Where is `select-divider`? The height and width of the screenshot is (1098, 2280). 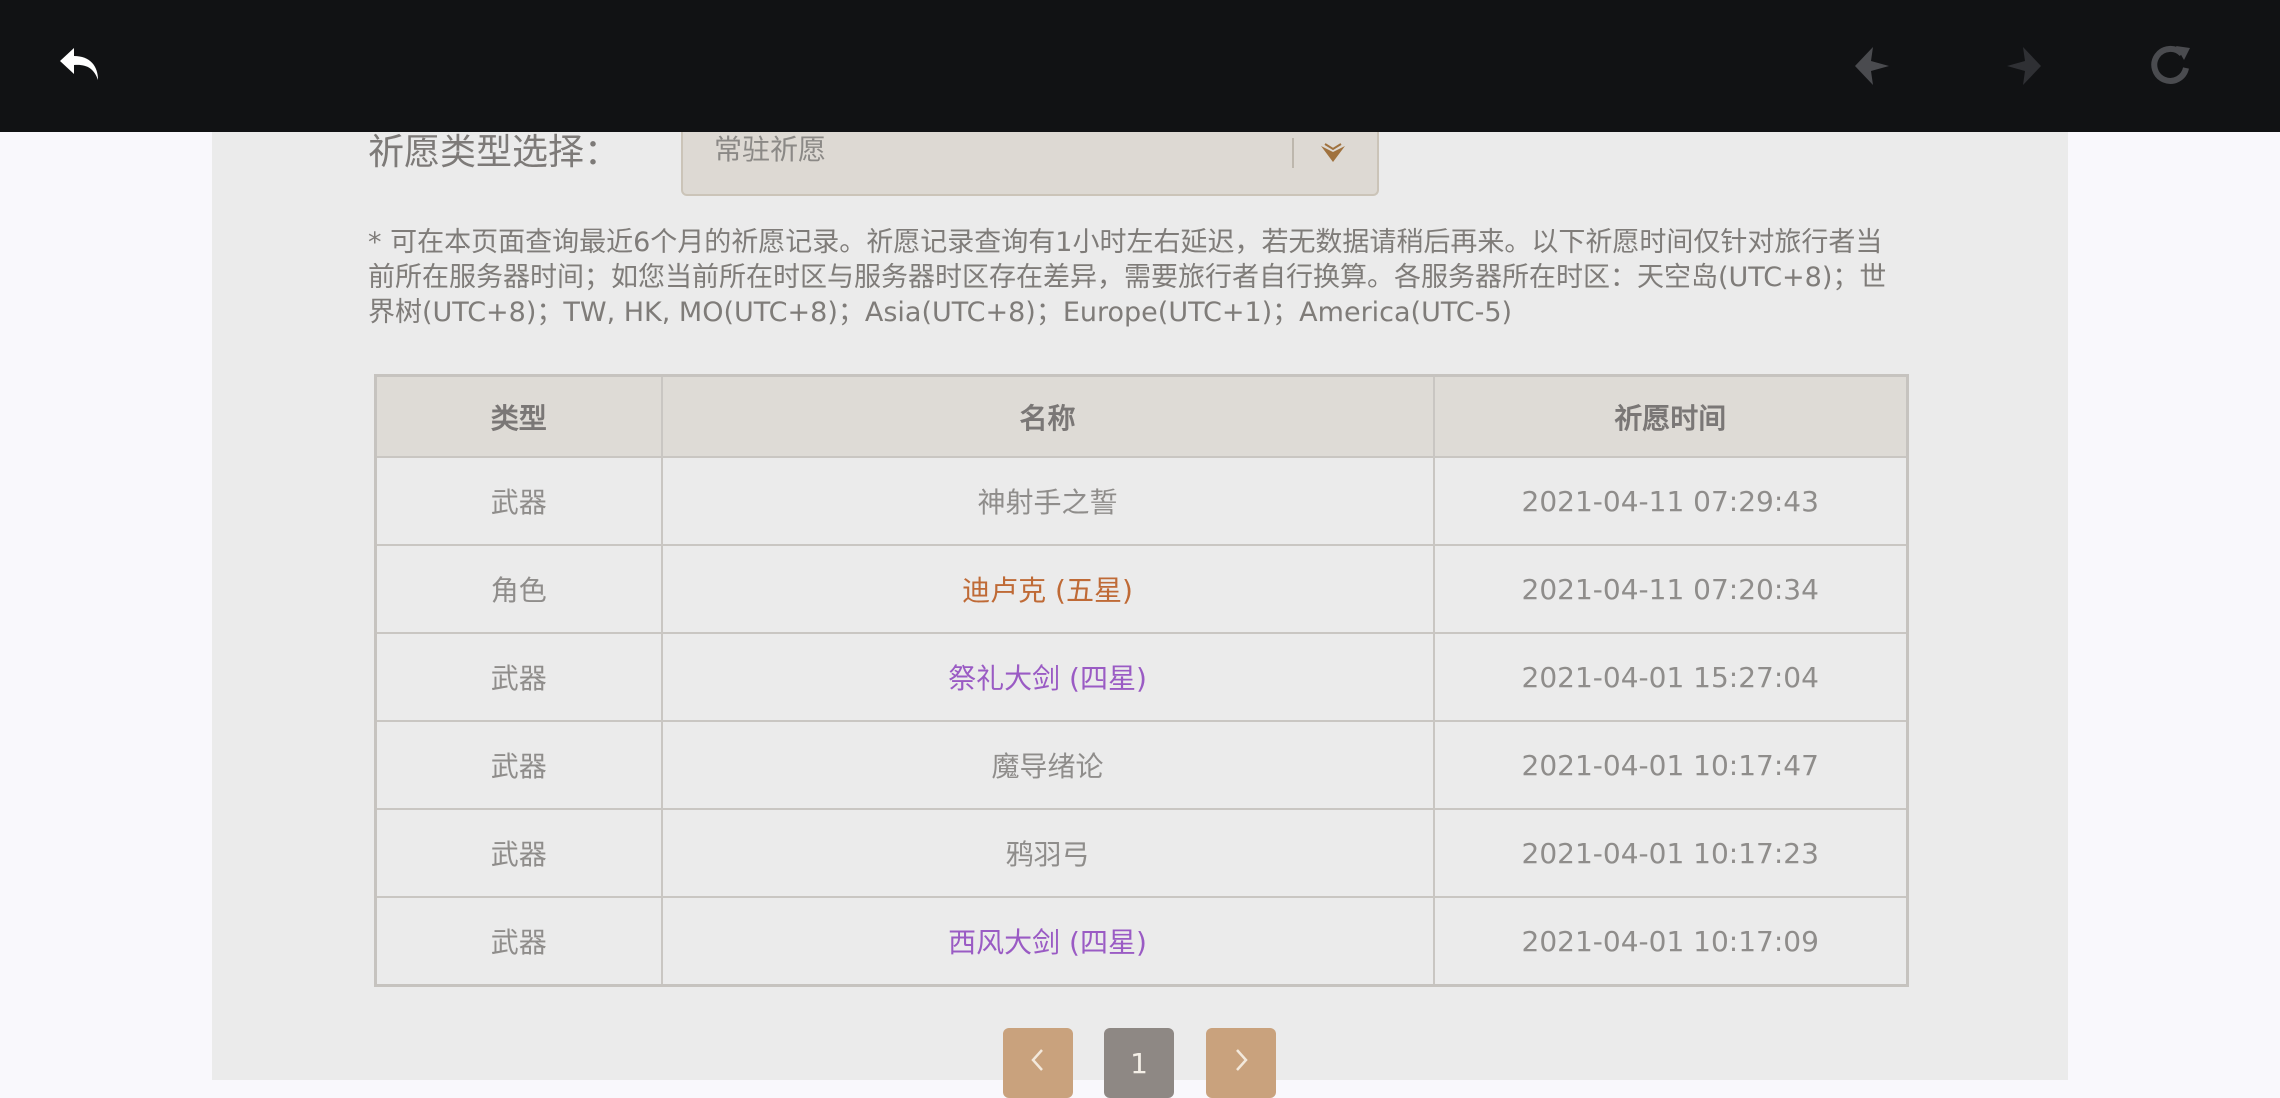
select-divider is located at coordinates (1293, 153).